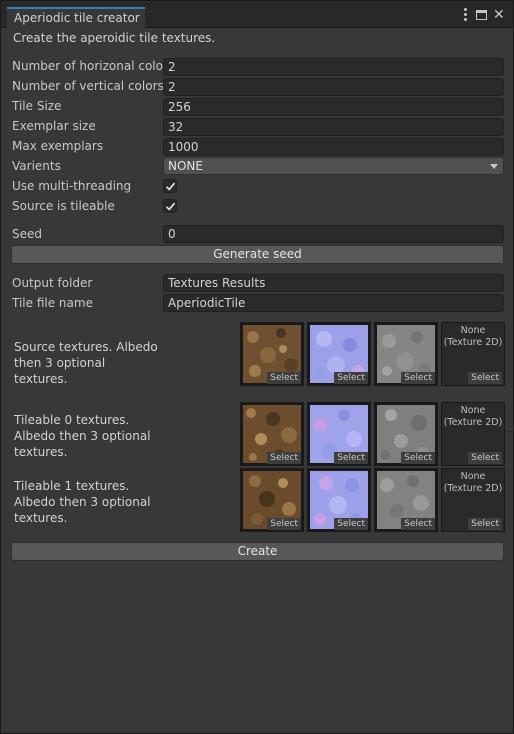  I want to click on tile-size-label: Tile Size, so click(37, 106).